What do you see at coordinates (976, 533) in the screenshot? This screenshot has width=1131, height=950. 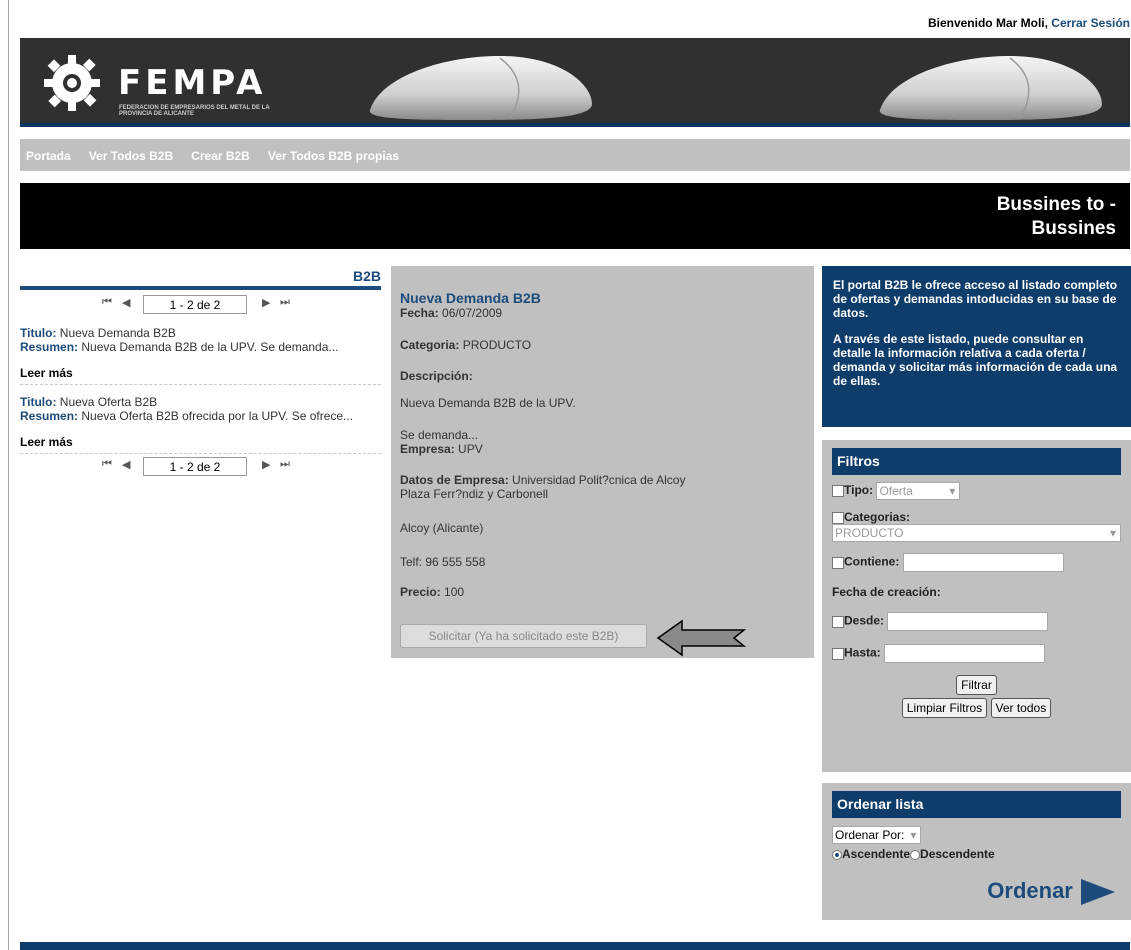 I see `categorias-select: PRODUCTO` at bounding box center [976, 533].